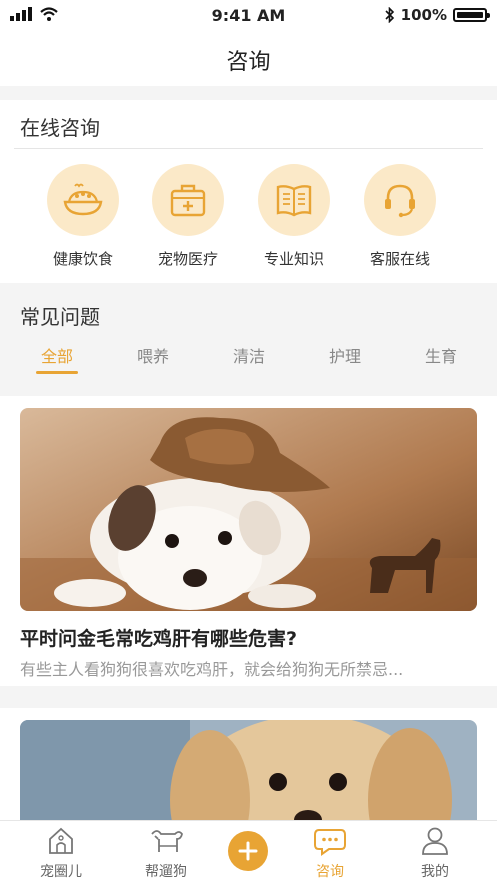  What do you see at coordinates (153, 355) in the screenshot?
I see `tab-feeding: 喂养` at bounding box center [153, 355].